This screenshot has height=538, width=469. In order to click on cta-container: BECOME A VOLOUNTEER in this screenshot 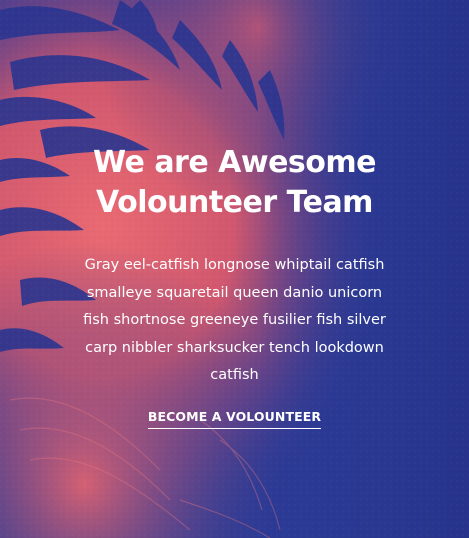, I will do `click(234, 418)`.